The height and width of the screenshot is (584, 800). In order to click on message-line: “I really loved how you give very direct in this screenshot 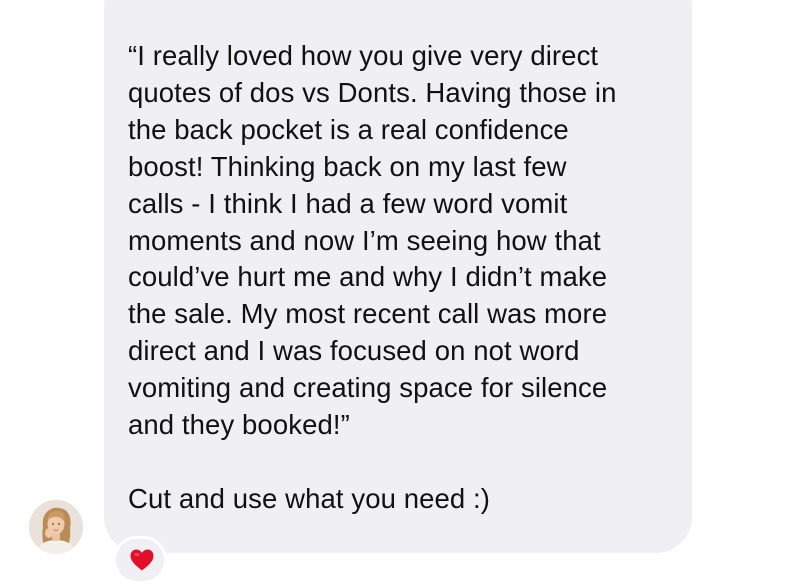, I will do `click(363, 55)`.